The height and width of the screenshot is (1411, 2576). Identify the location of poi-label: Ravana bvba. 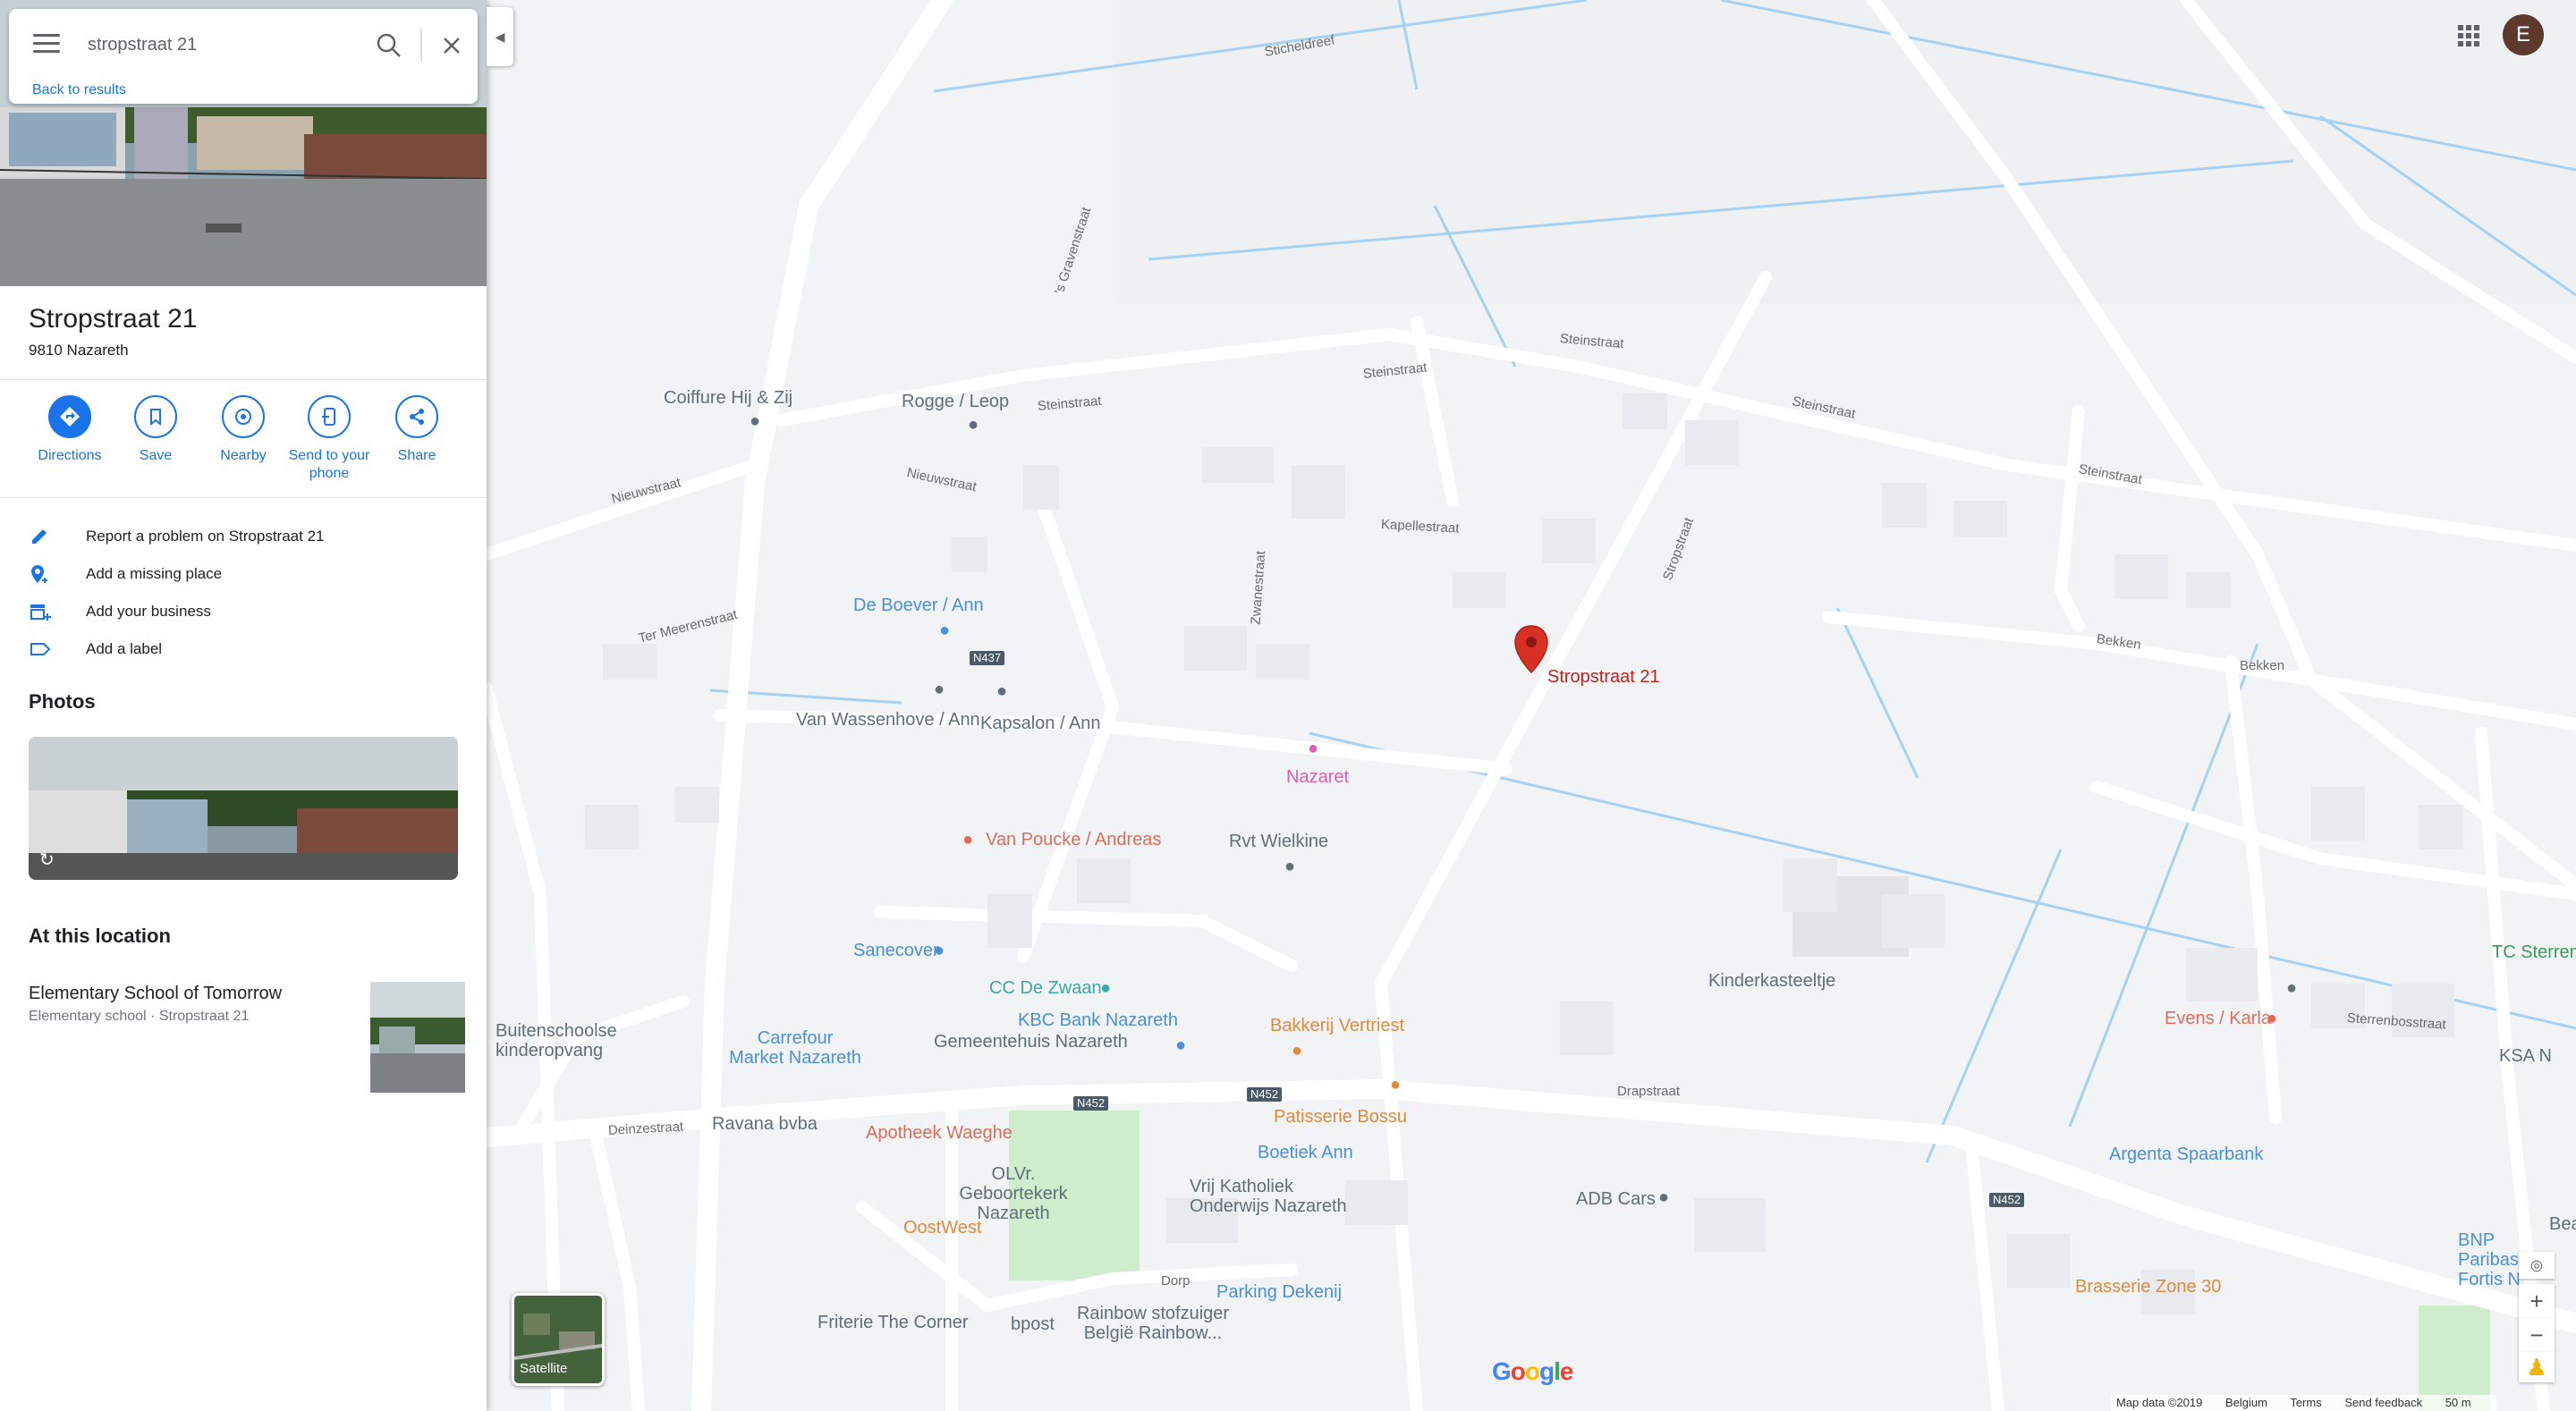
(765, 1124).